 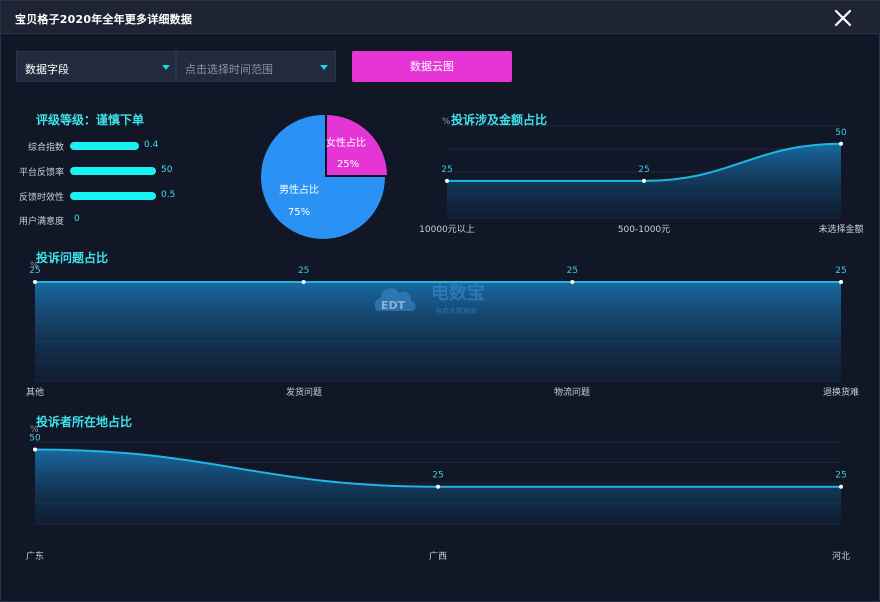 I want to click on rating-label: 用户满意度, so click(x=41, y=222).